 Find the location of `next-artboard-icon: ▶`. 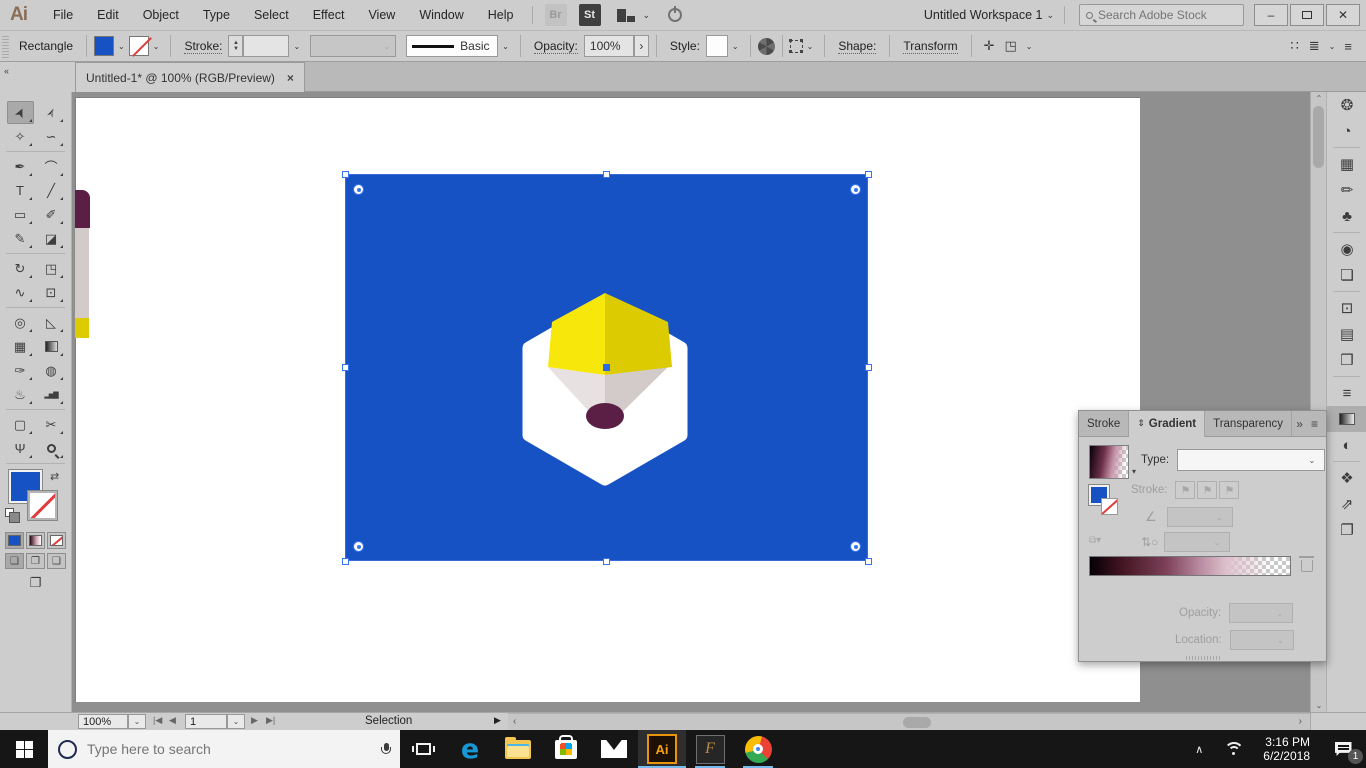

next-artboard-icon: ▶ is located at coordinates (254, 720).